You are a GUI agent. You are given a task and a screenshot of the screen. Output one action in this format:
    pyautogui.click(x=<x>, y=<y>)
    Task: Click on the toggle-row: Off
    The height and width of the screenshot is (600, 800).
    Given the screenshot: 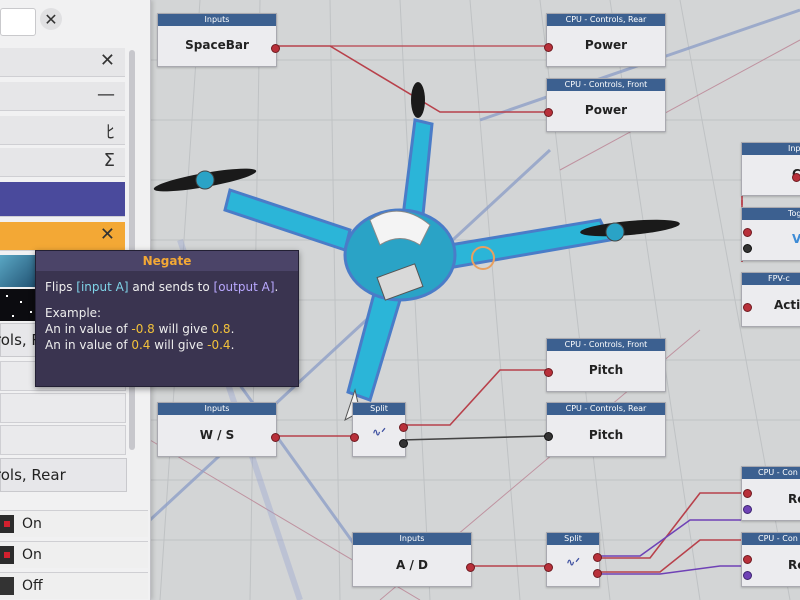 What is the action you would take?
    pyautogui.click(x=74, y=585)
    